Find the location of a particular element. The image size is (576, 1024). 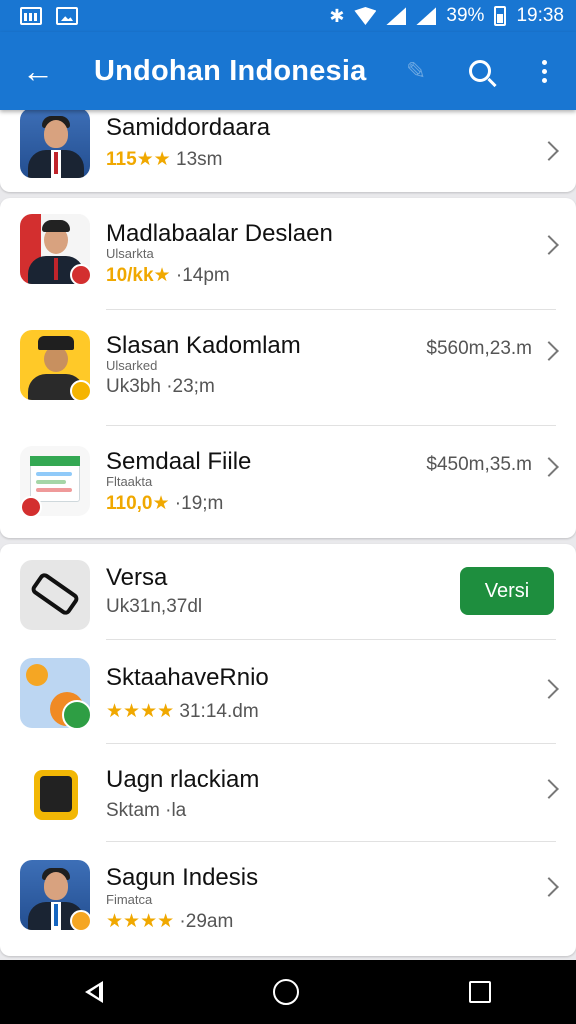

nav-back-icon is located at coordinates (94, 992).